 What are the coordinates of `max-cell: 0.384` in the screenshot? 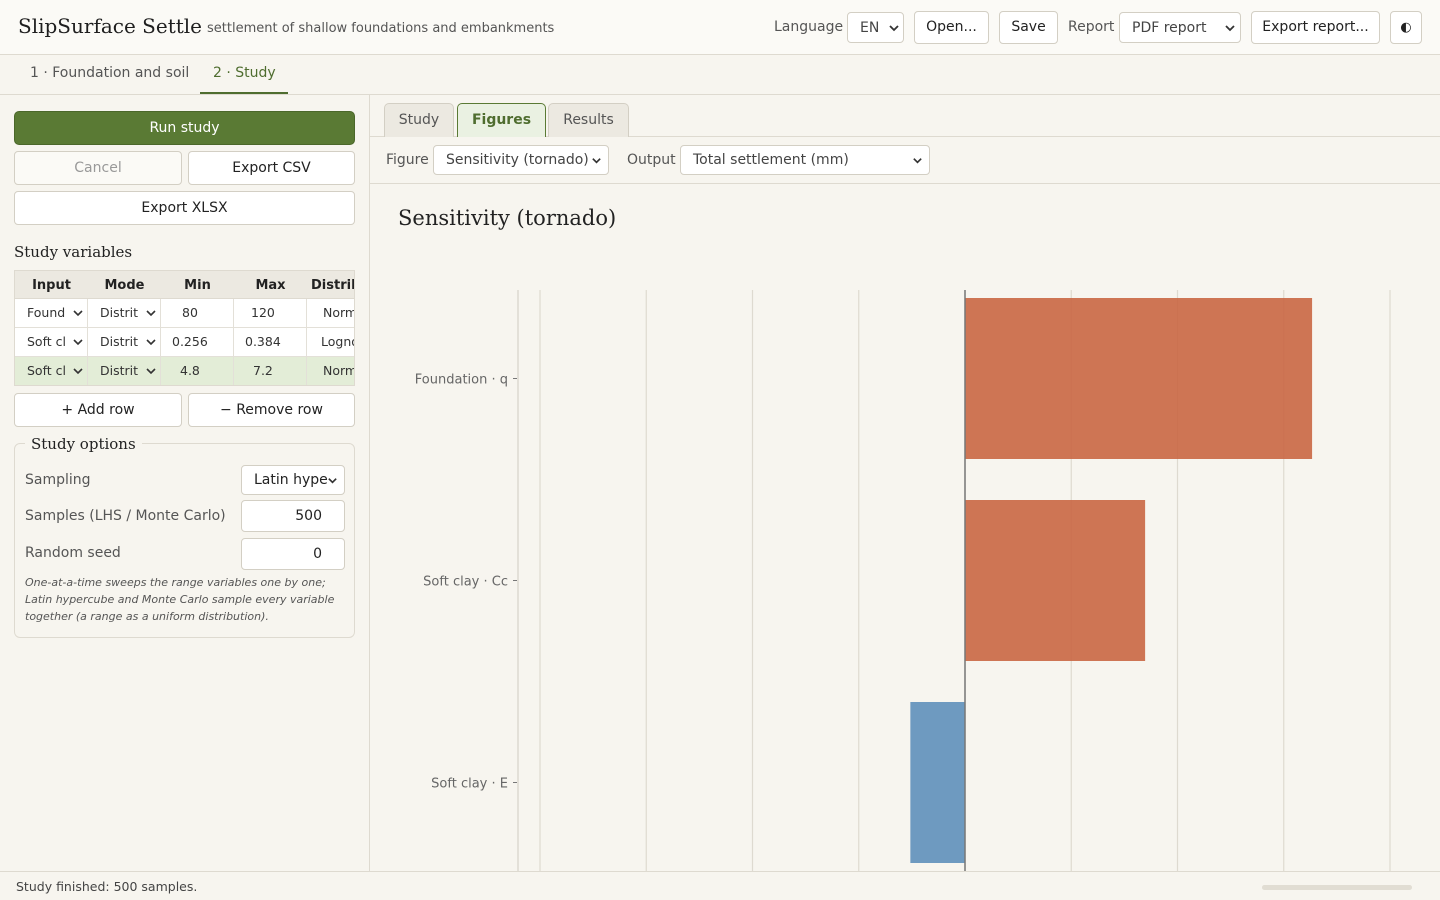 It's located at (270, 342).